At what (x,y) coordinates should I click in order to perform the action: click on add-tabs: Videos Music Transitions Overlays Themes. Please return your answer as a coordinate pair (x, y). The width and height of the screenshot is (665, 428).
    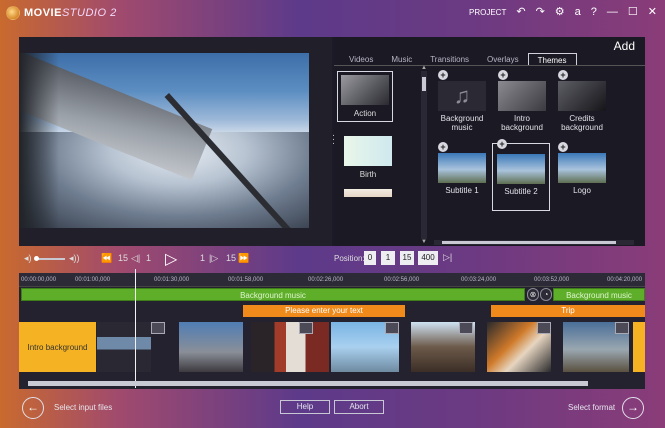
    Looking at the image, I should click on (489, 59).